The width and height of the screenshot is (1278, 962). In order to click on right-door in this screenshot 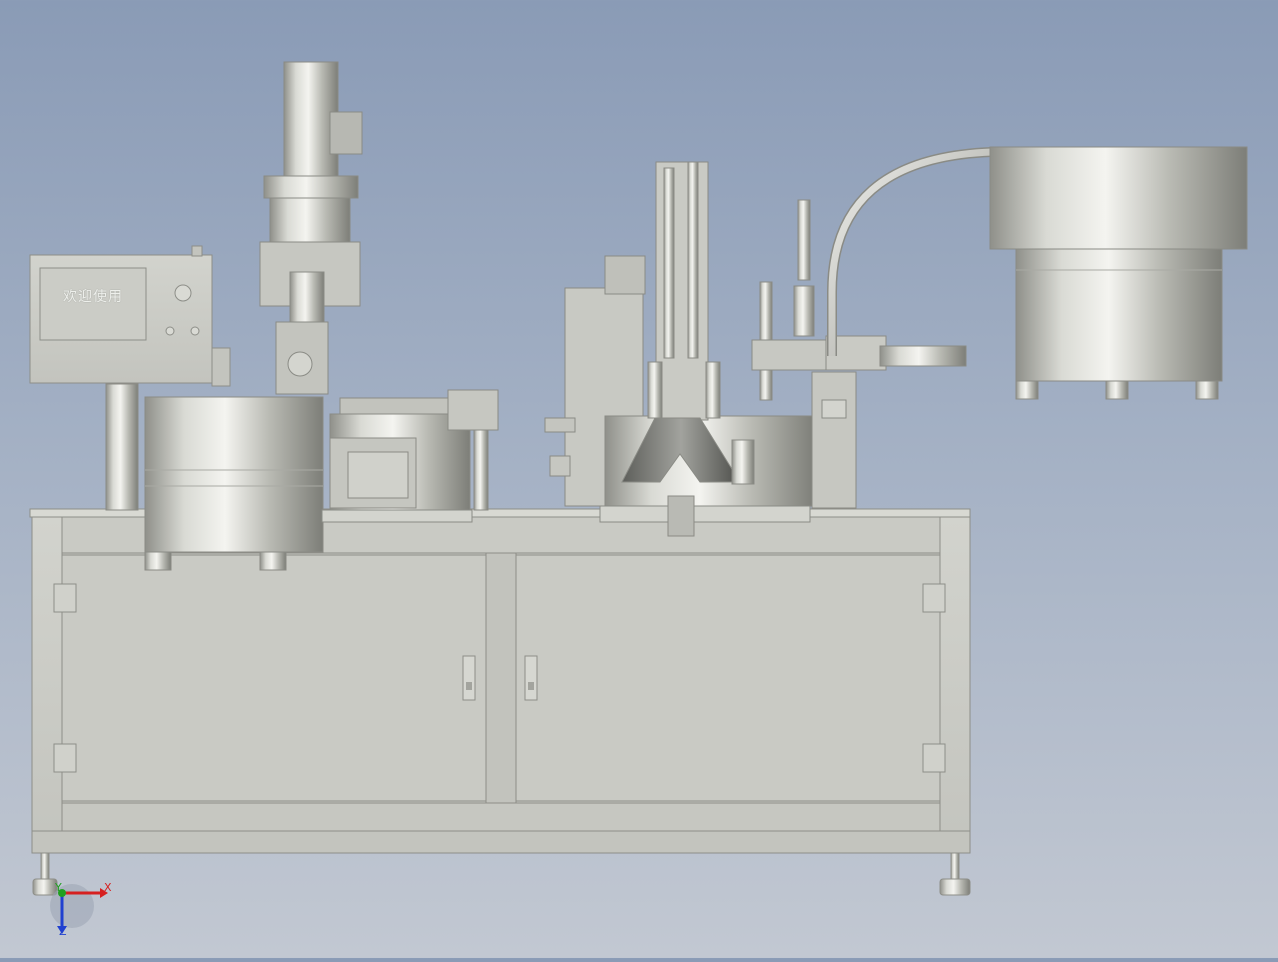, I will do `click(728, 678)`.